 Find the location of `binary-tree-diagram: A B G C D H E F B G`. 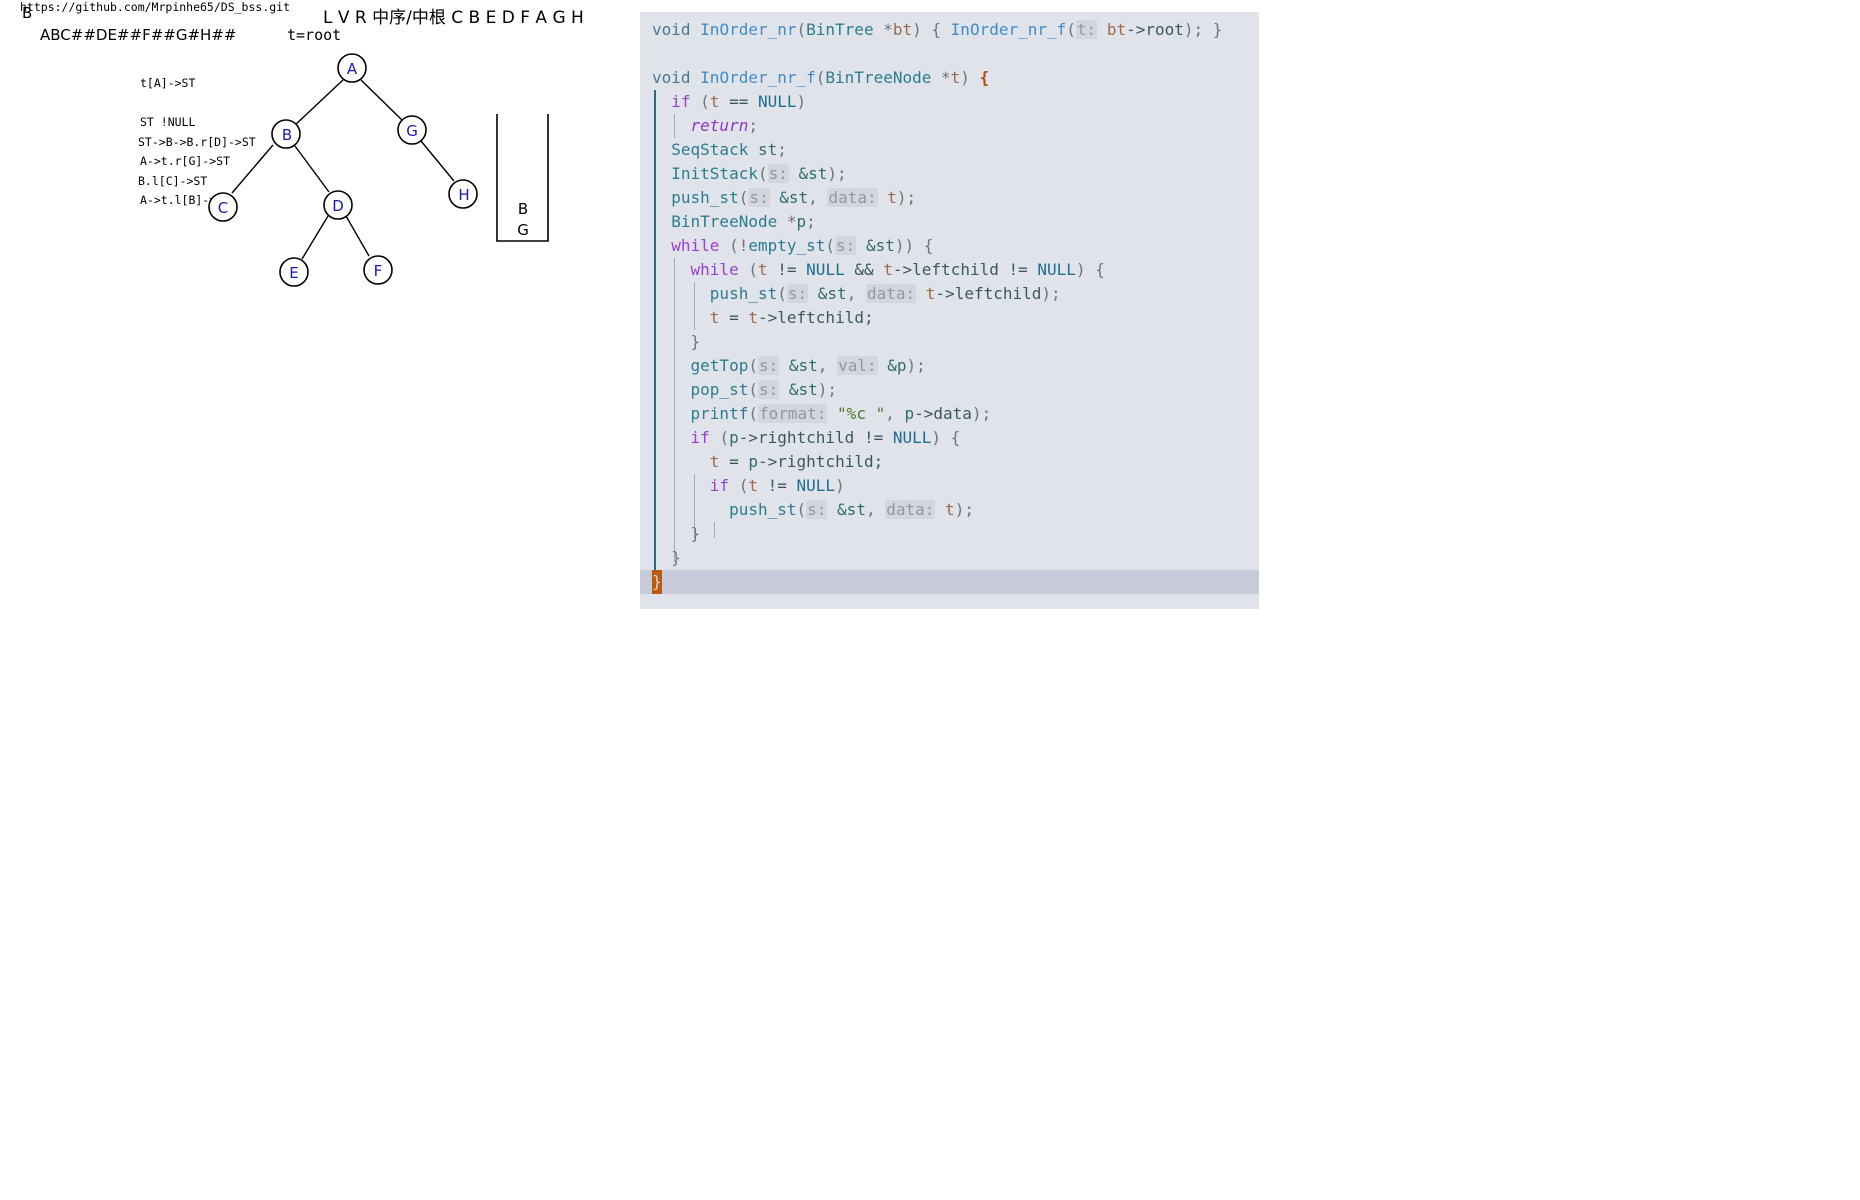

binary-tree-diagram: A B G C D H E F B G is located at coordinates (378, 170).